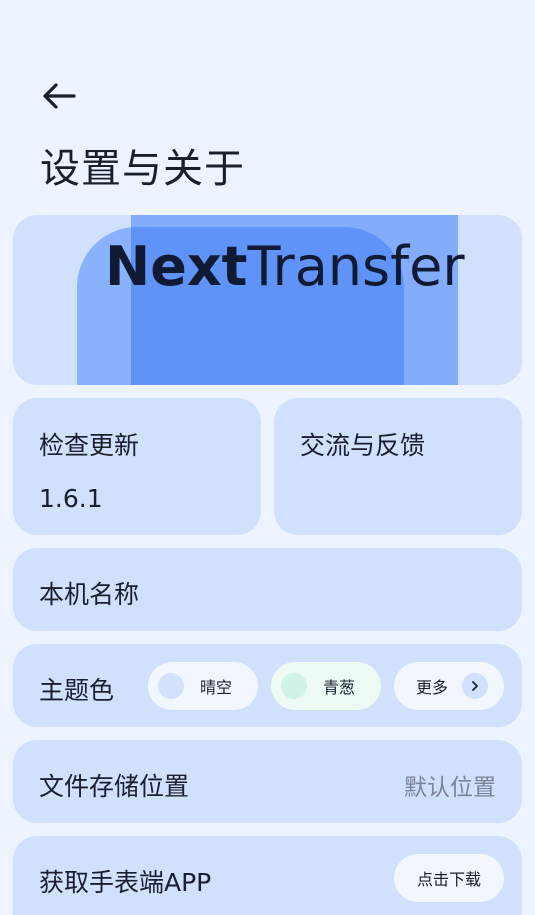 The image size is (535, 915). What do you see at coordinates (89, 594) in the screenshot?
I see `device-name-label: 本机名称` at bounding box center [89, 594].